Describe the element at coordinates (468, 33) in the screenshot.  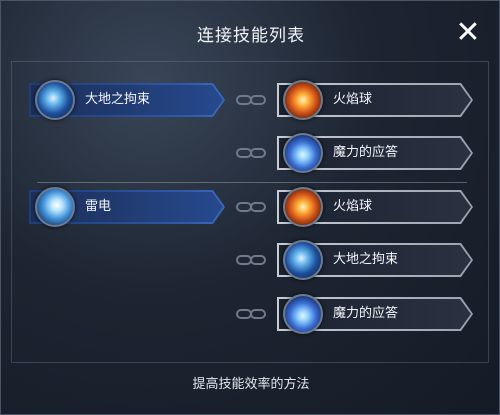
I see `close-icon: ✕` at that location.